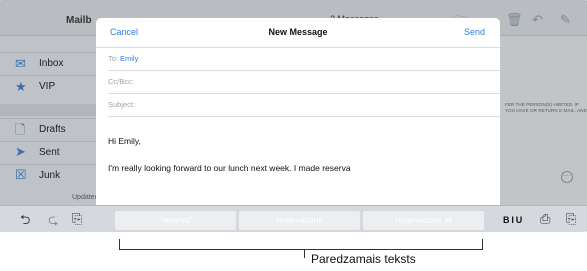 Image resolution: width=587 pixels, height=271 pixels. Describe the element at coordinates (21, 174) in the screenshot. I see `junk-icon: ☒` at that location.